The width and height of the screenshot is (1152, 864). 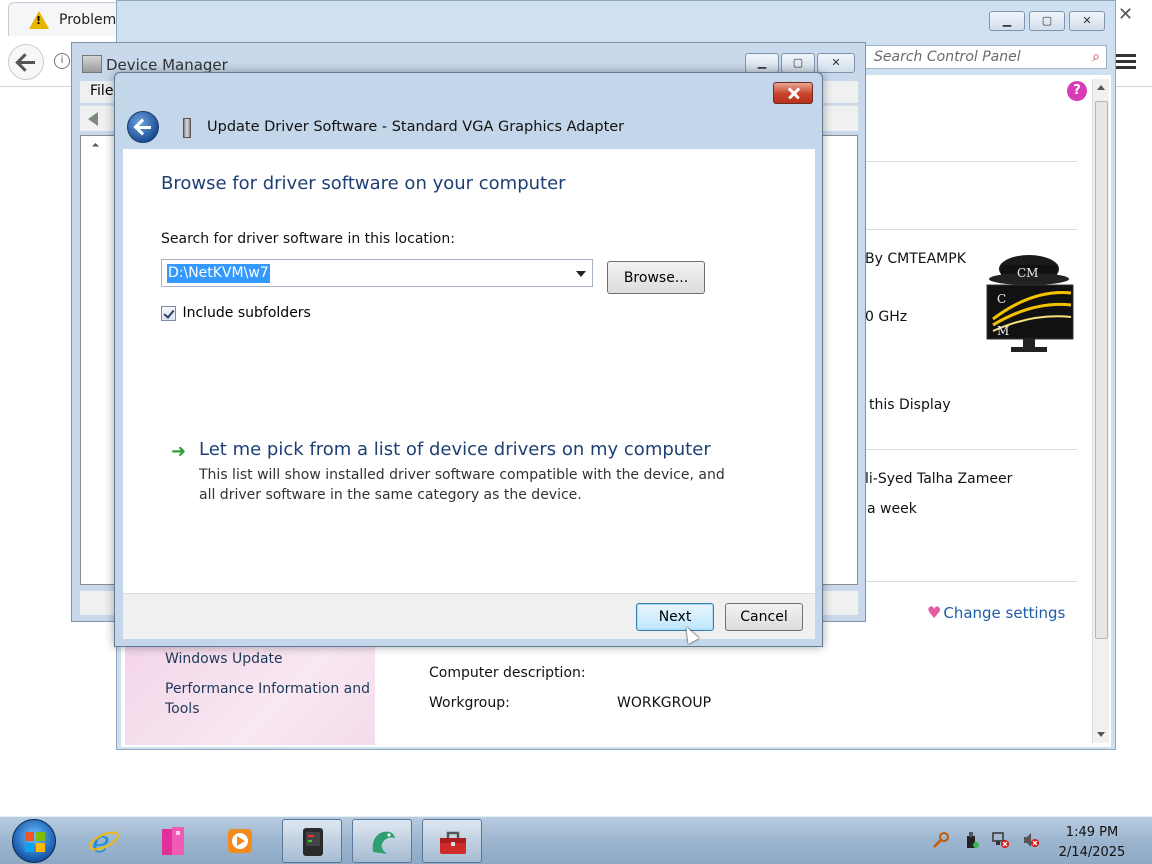 I want to click on help-icon: ?, so click(x=1077, y=91).